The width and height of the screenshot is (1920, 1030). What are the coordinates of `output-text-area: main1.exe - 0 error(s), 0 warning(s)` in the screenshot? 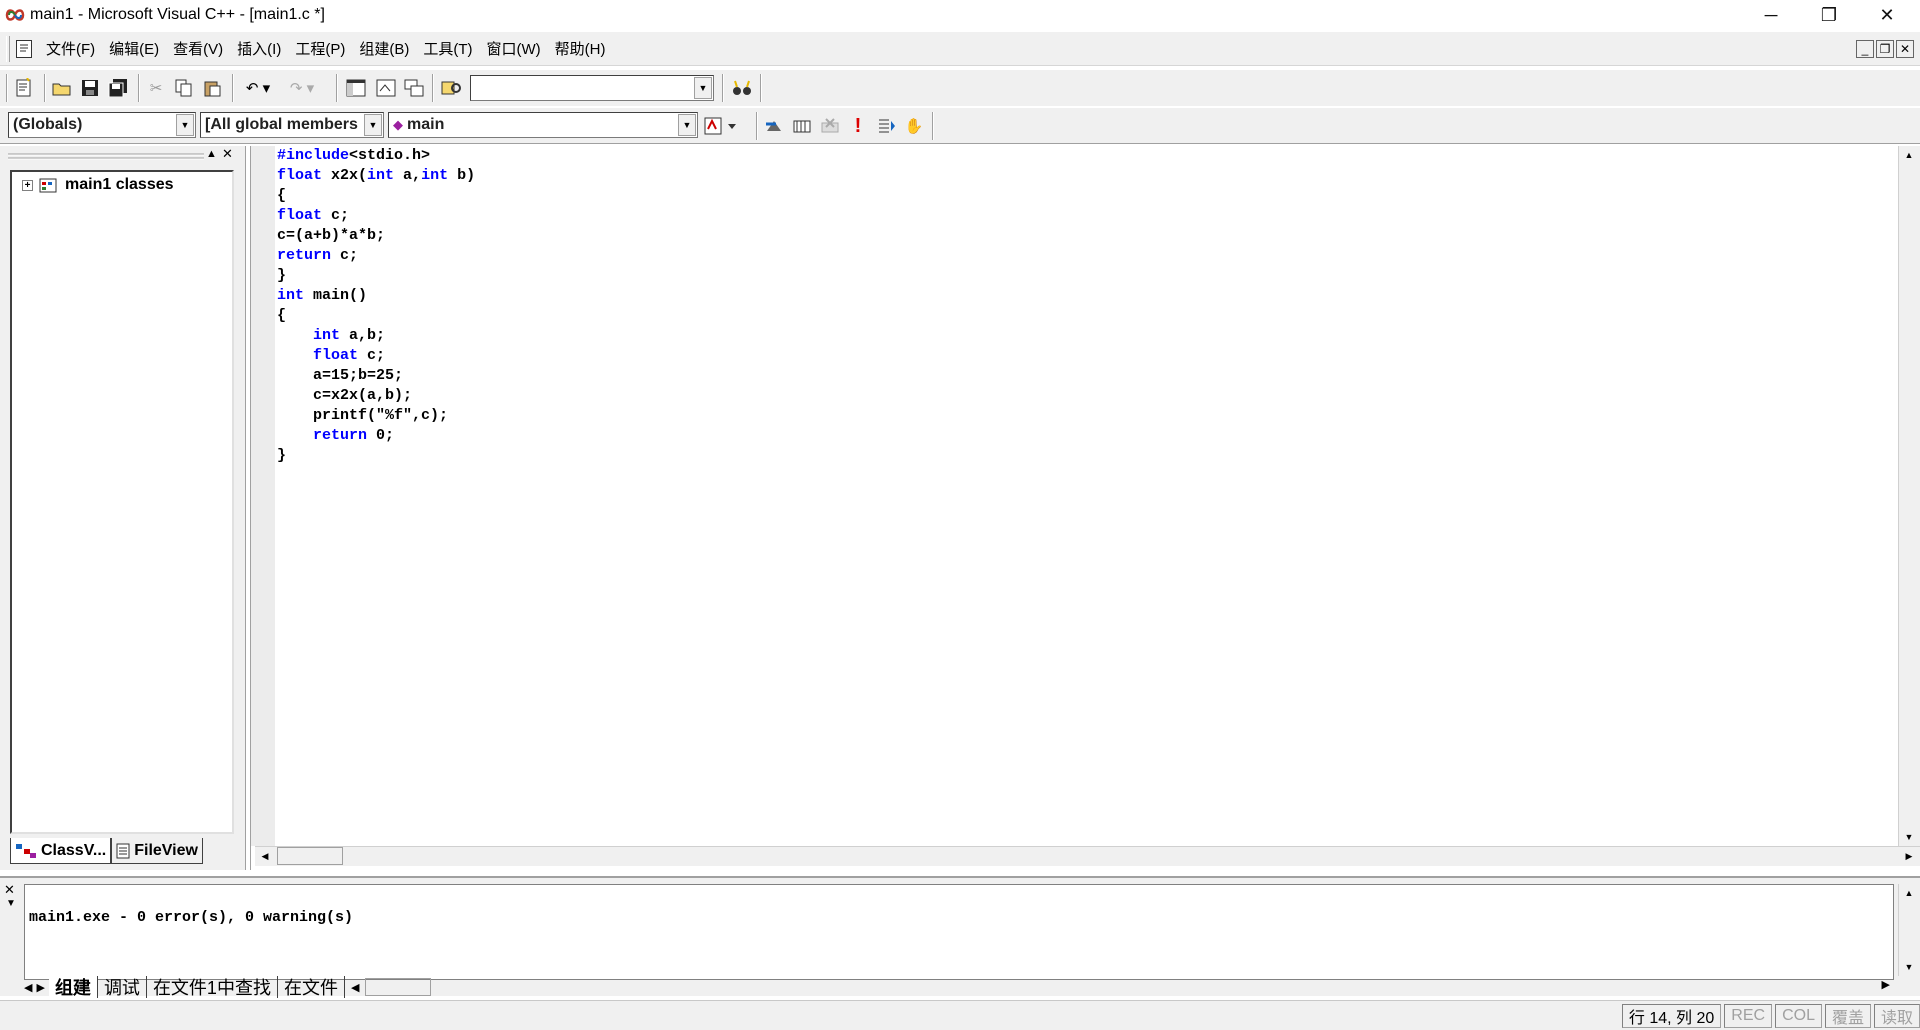 It's located at (959, 932).